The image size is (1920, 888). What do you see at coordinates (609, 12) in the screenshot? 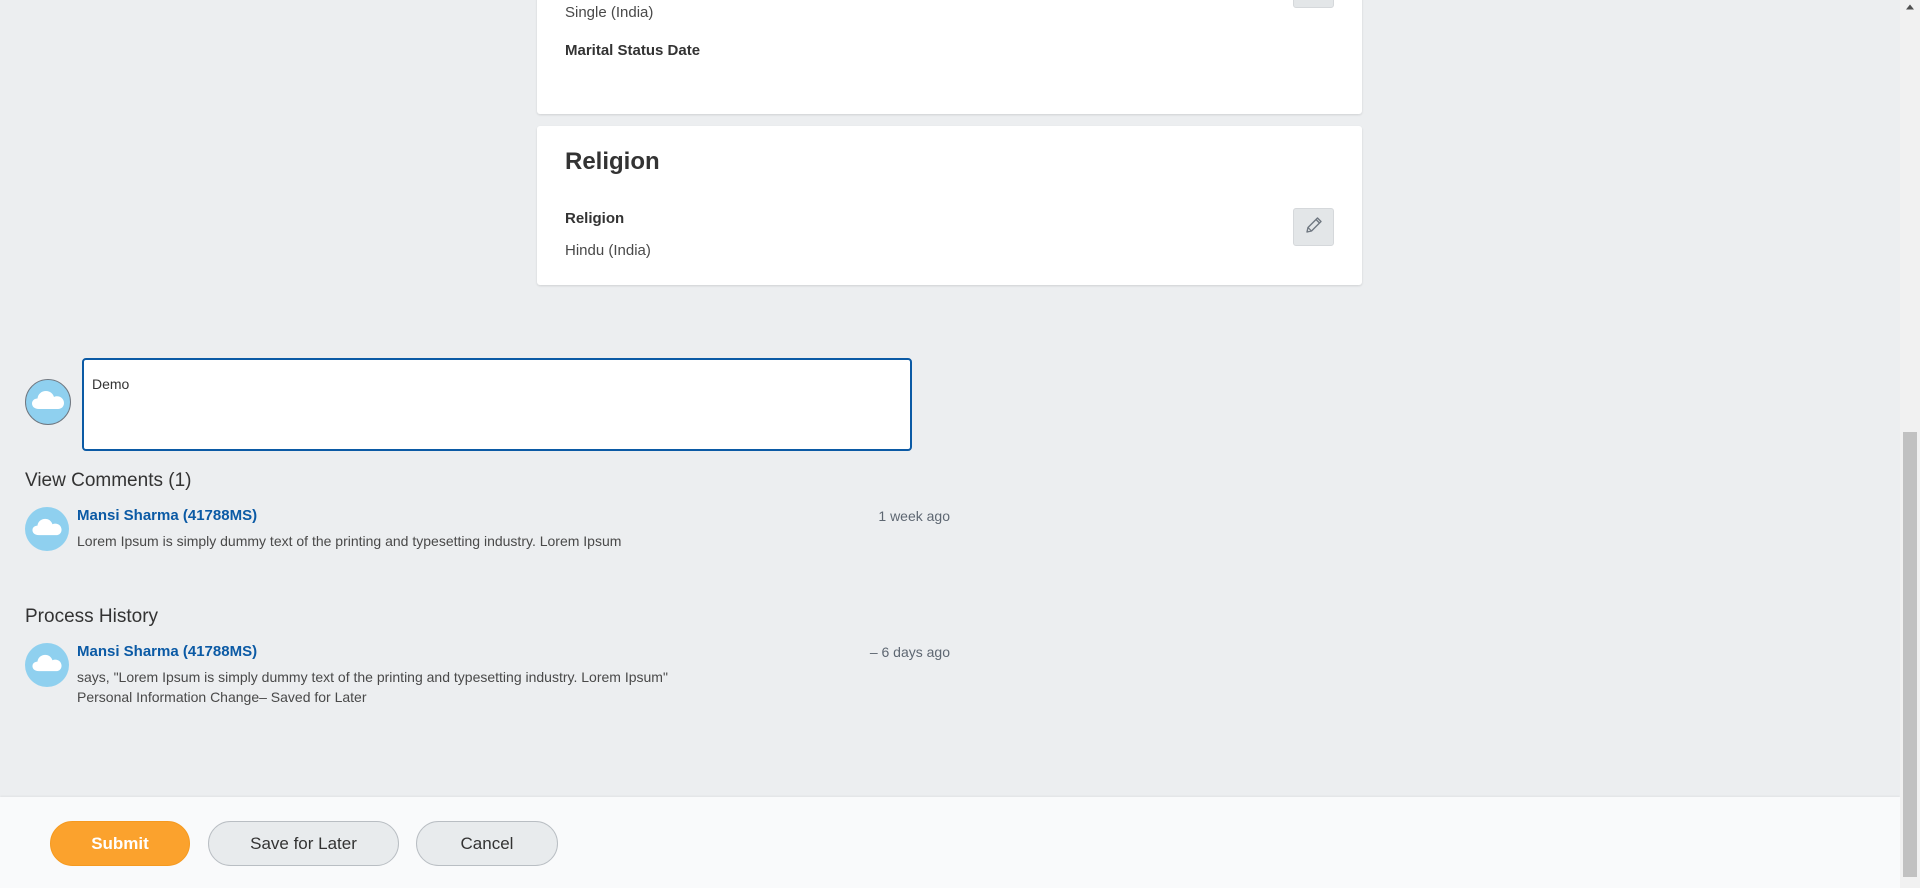
I see `marital-status-value: Single (India)` at bounding box center [609, 12].